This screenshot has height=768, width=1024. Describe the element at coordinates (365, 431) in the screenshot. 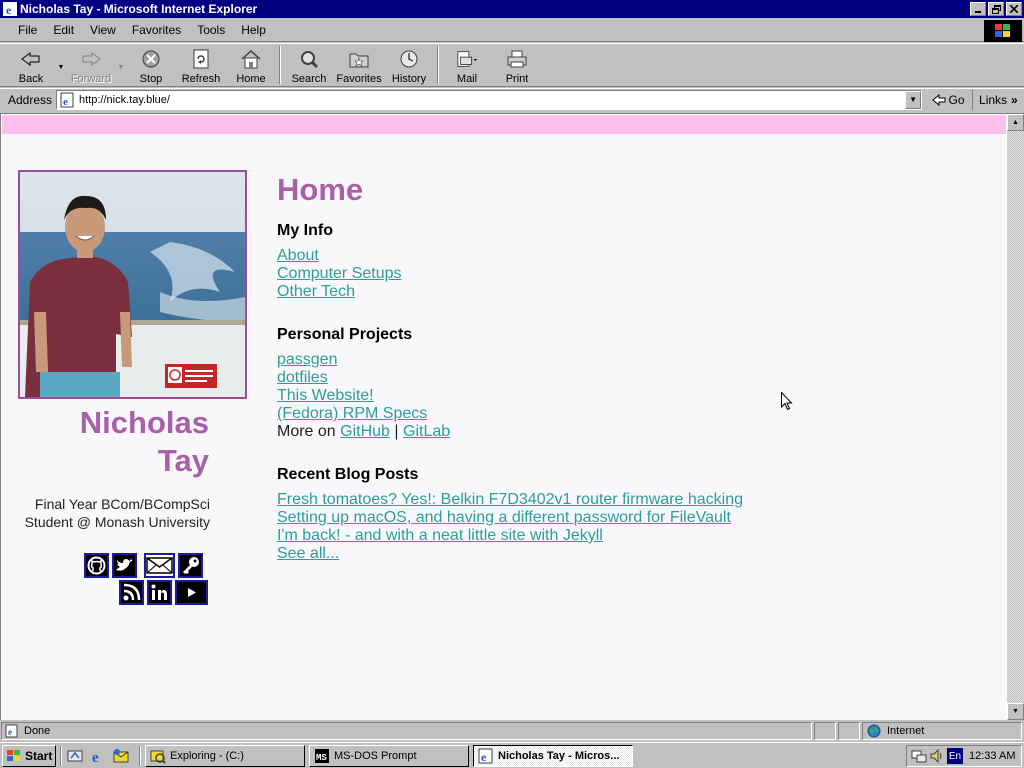

I see `github-text-link: GitHub` at that location.